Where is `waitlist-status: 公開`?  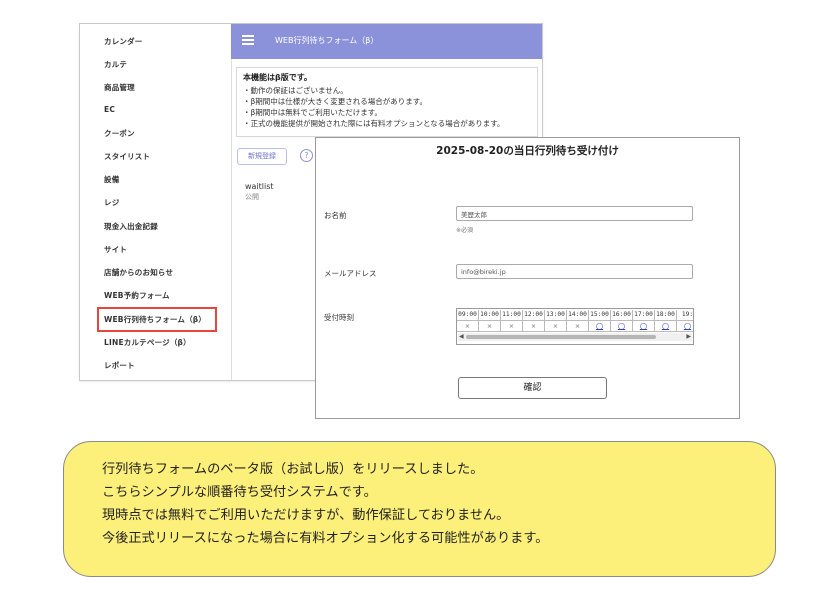 waitlist-status: 公開 is located at coordinates (252, 197).